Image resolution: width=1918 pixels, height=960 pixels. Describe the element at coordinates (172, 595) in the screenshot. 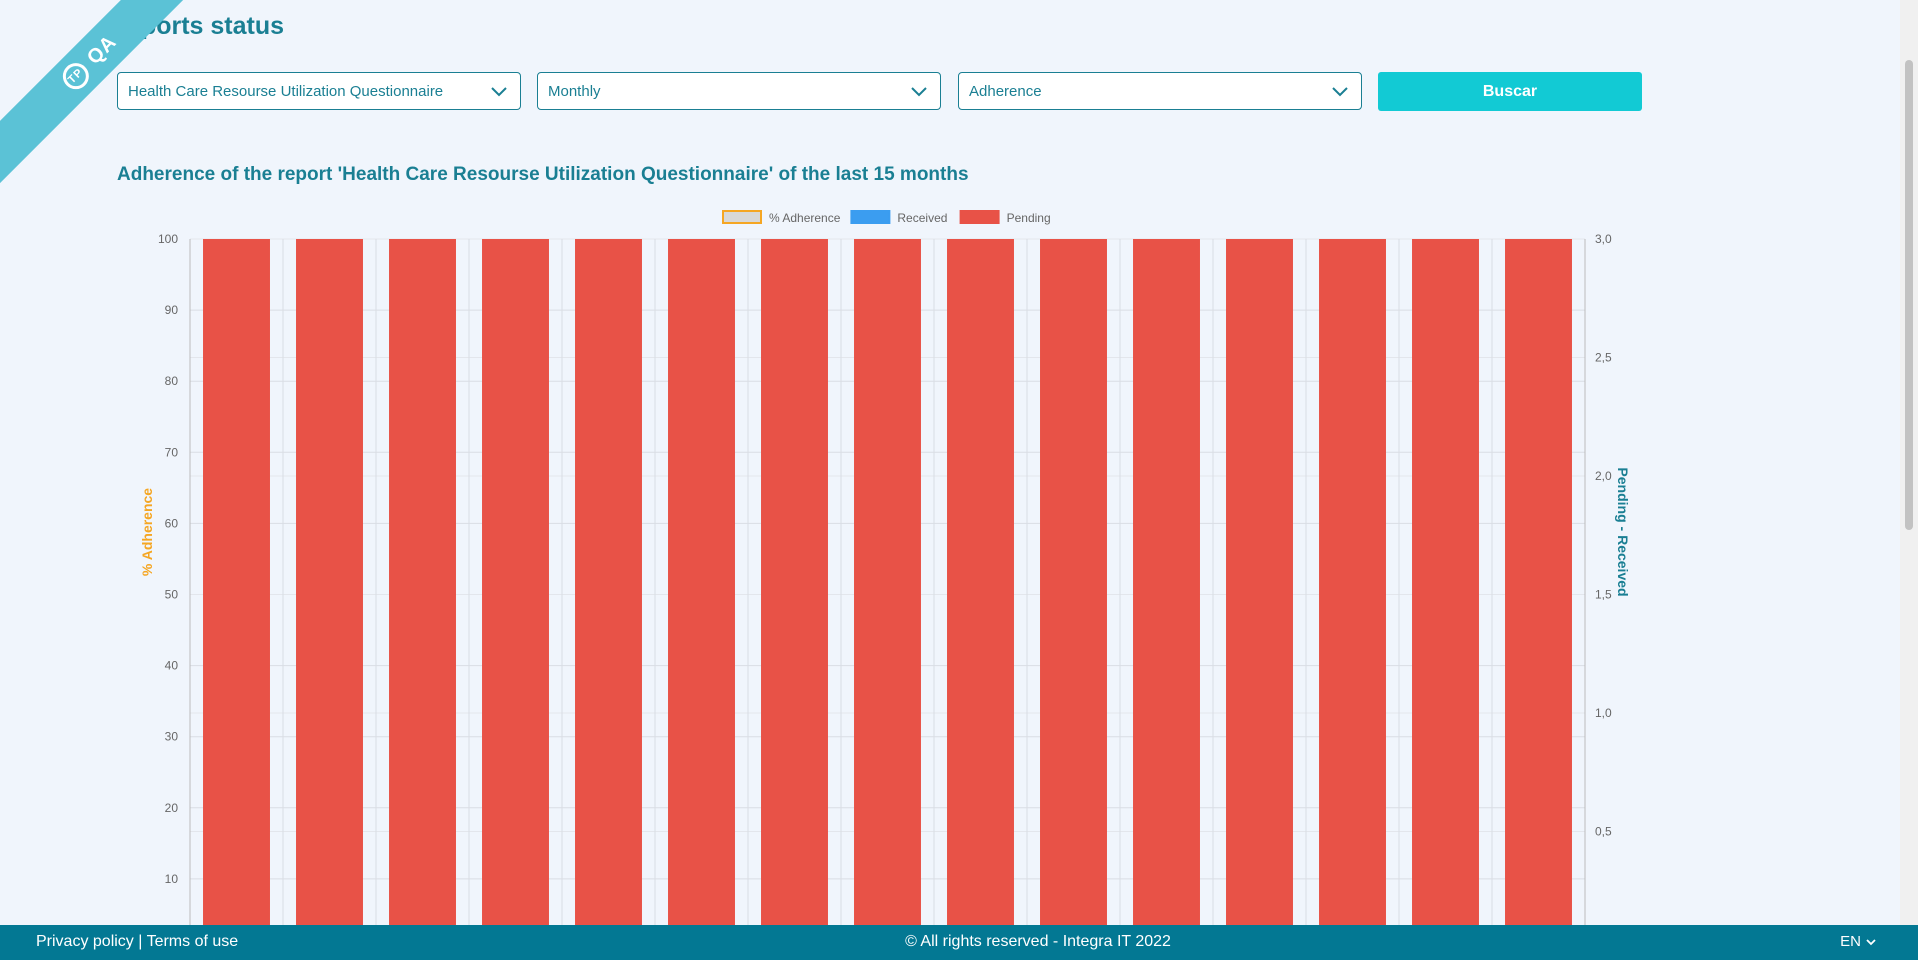

I see `y-left-tick-label: 50` at that location.